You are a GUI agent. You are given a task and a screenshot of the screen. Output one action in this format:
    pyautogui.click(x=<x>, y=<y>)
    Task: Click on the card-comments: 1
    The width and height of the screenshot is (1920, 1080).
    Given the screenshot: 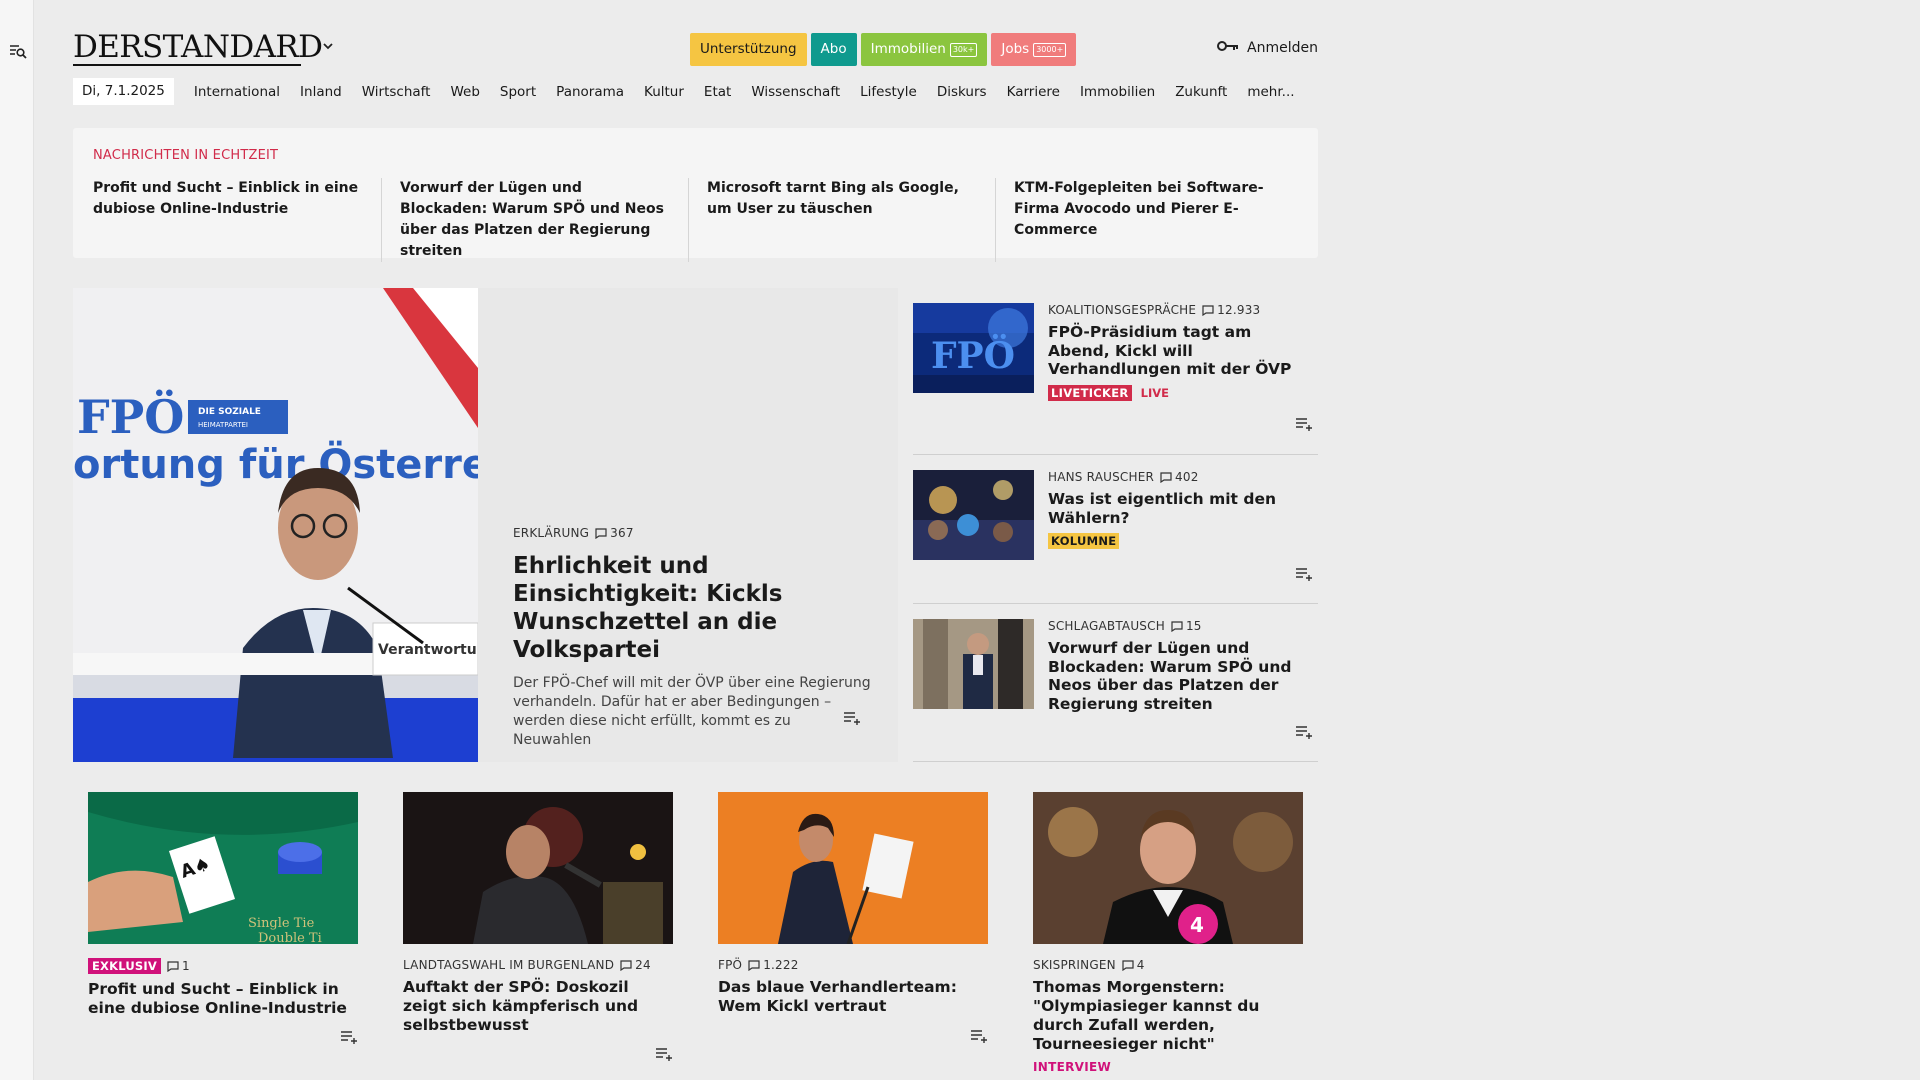 What is the action you would take?
    pyautogui.click(x=178, y=966)
    